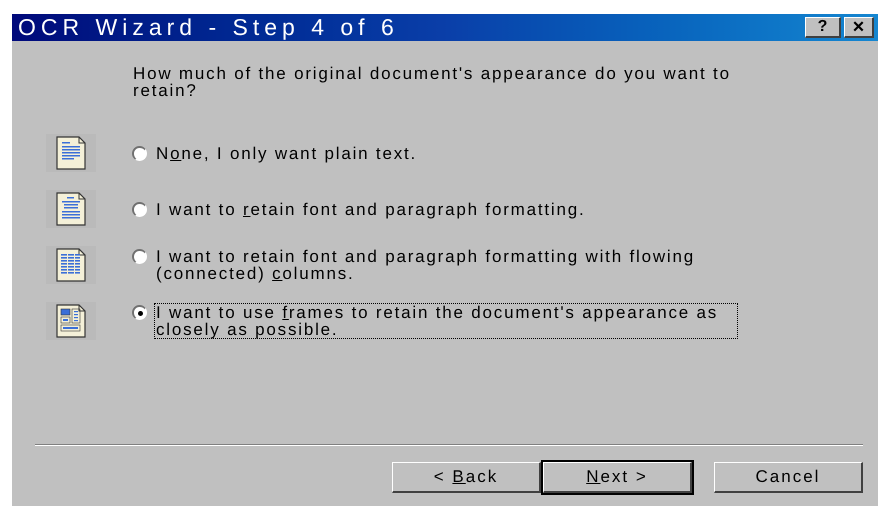 Image resolution: width=878 pixels, height=506 pixels. I want to click on wizard-button: < B ack, so click(466, 477).